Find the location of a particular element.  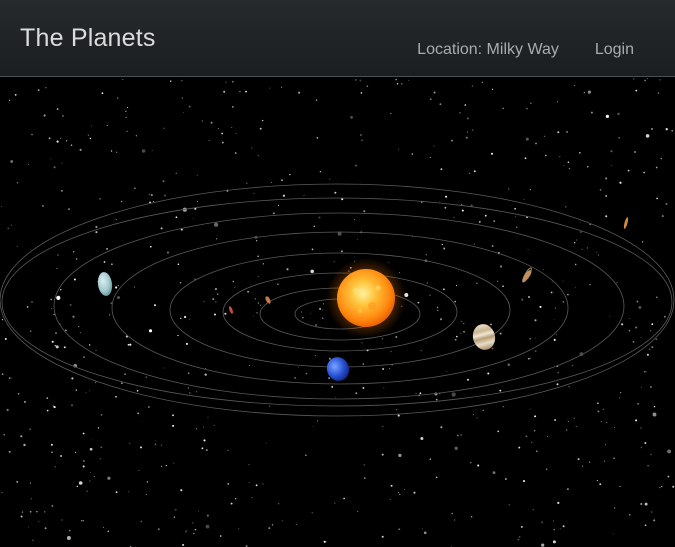

location-link: Location: Milky Way is located at coordinates (488, 50).